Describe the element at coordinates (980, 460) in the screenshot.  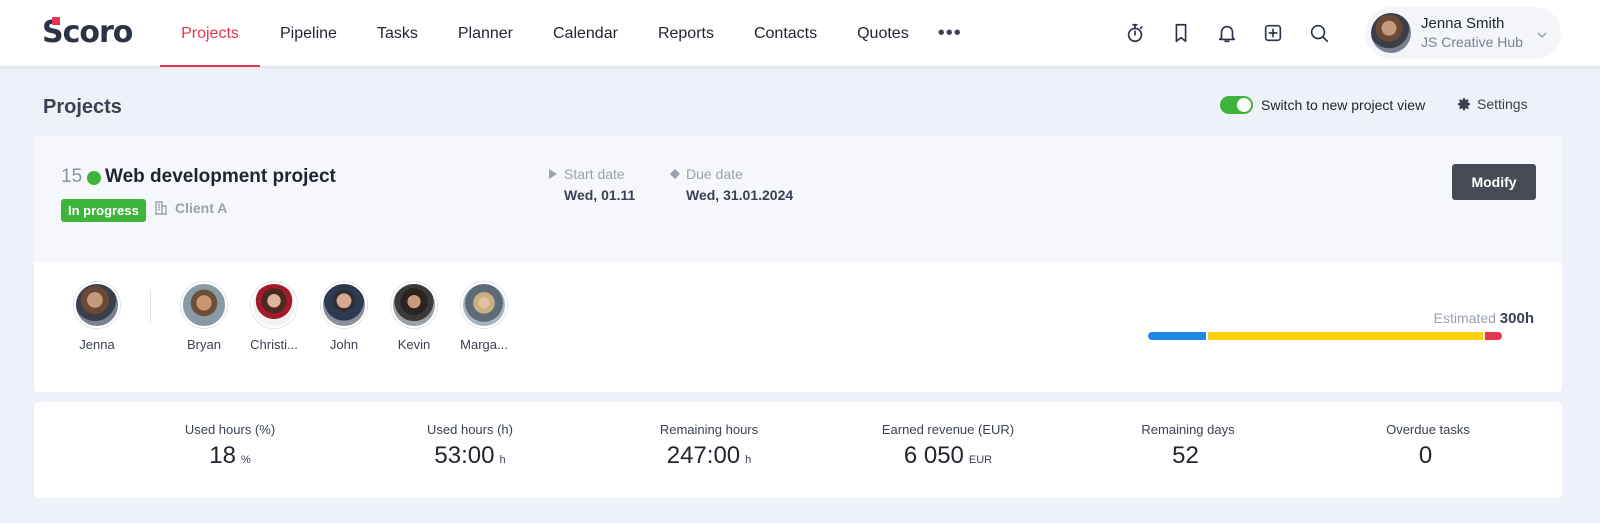
I see `stat-unit: EUR` at that location.